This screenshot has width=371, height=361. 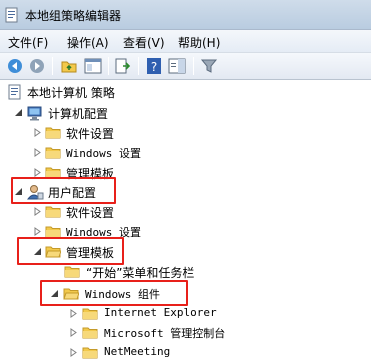 I want to click on menu-bar: 文件(F) 操作(A) 查看(V) 帮助(H), so click(x=185, y=41).